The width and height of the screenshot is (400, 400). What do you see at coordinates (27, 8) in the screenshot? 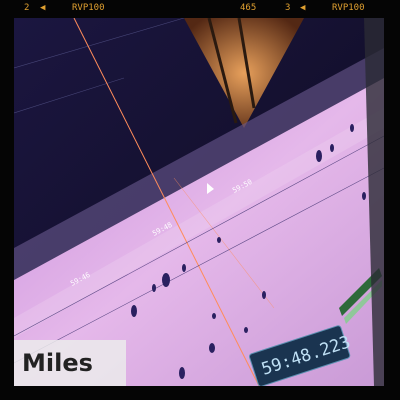
I see `frame-number-a: 2` at bounding box center [27, 8].